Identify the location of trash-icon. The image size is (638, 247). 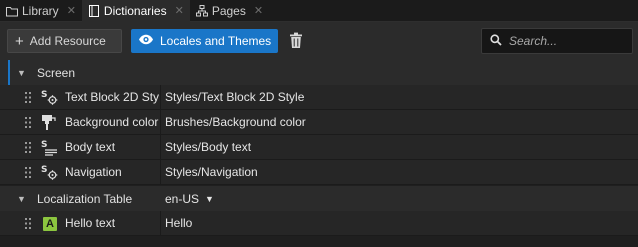
(296, 40).